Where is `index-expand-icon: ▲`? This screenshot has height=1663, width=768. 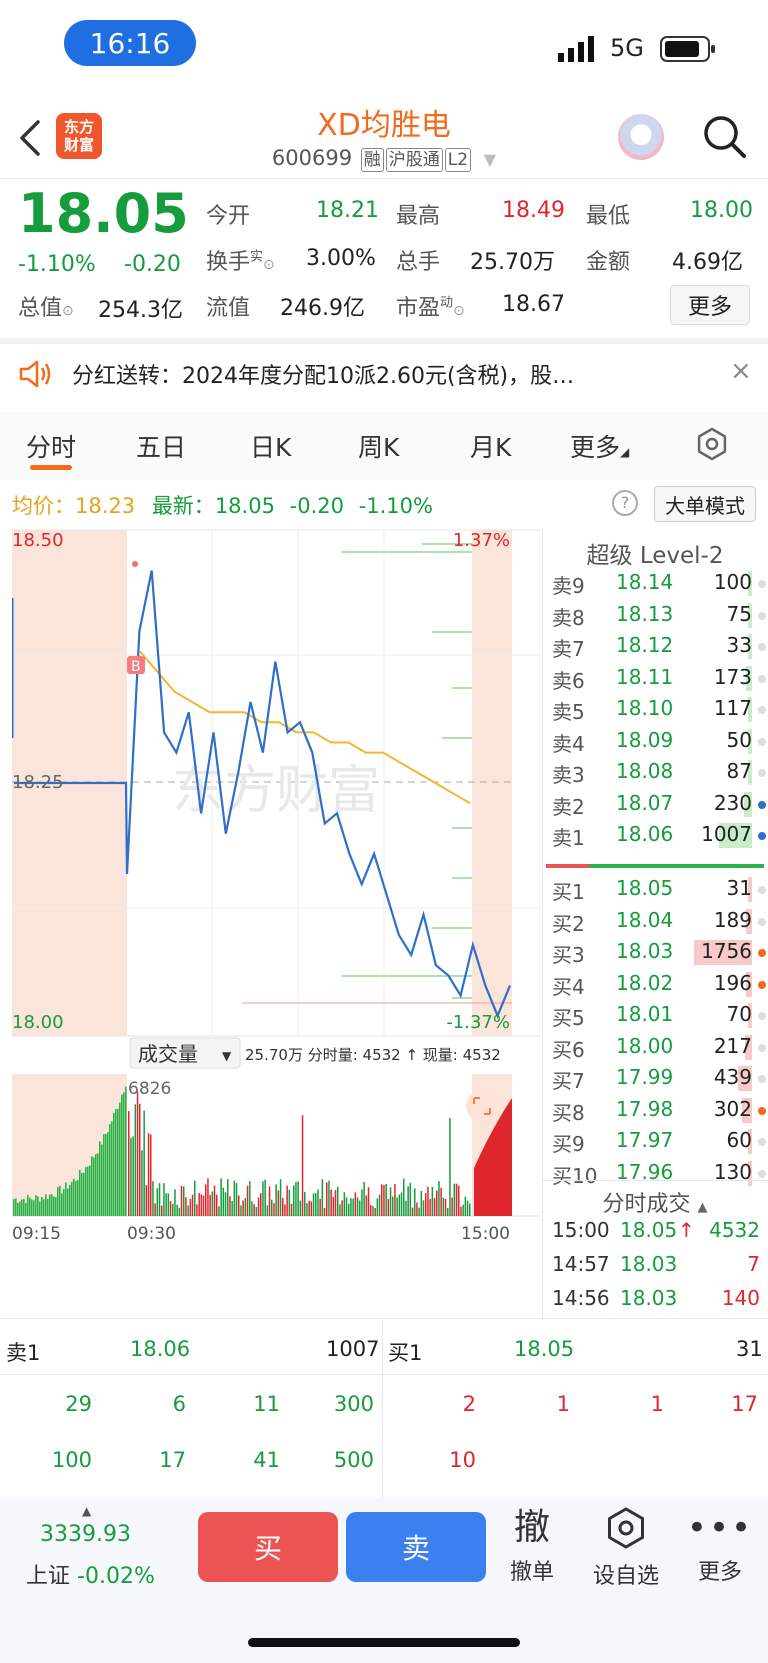
index-expand-icon: ▲ is located at coordinates (86, 1511).